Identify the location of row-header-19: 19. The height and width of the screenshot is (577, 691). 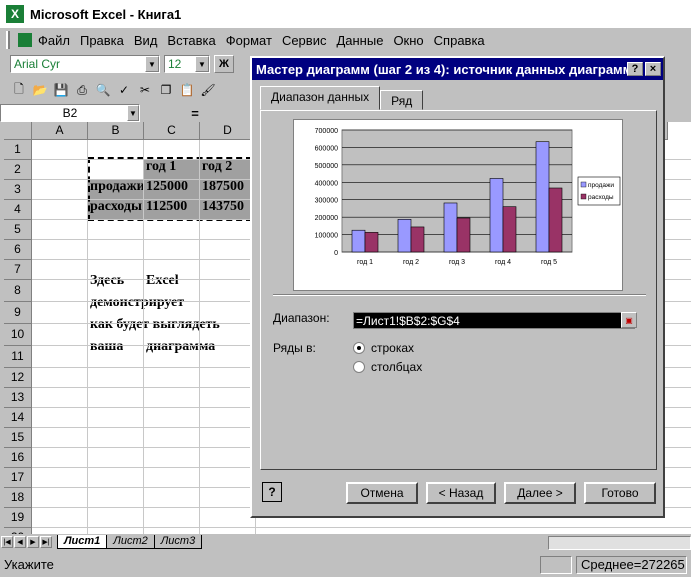
(18, 518).